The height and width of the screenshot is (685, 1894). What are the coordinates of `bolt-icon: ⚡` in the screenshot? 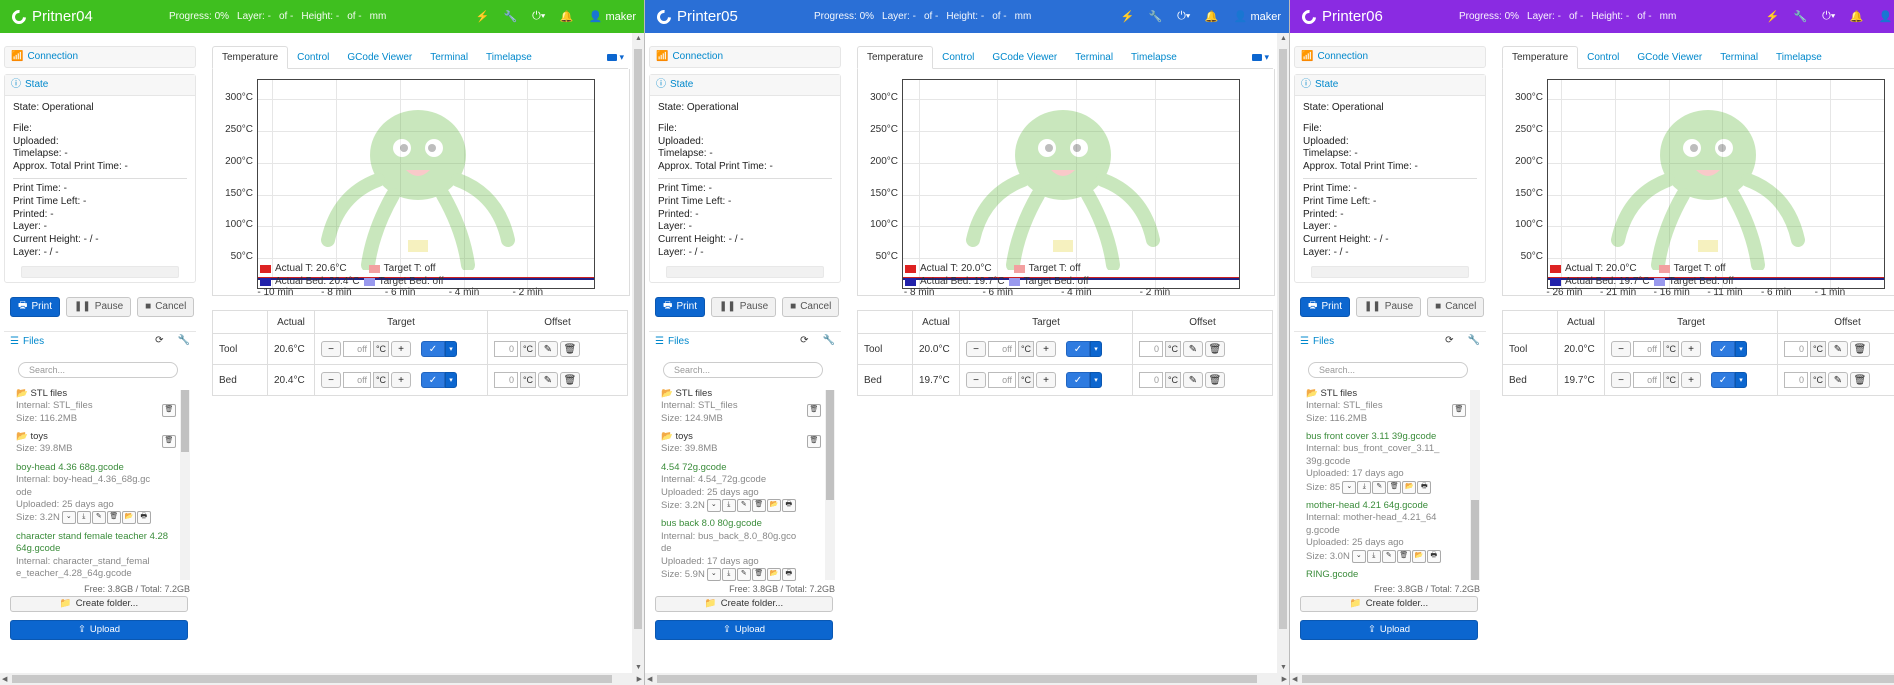 It's located at (1128, 16).